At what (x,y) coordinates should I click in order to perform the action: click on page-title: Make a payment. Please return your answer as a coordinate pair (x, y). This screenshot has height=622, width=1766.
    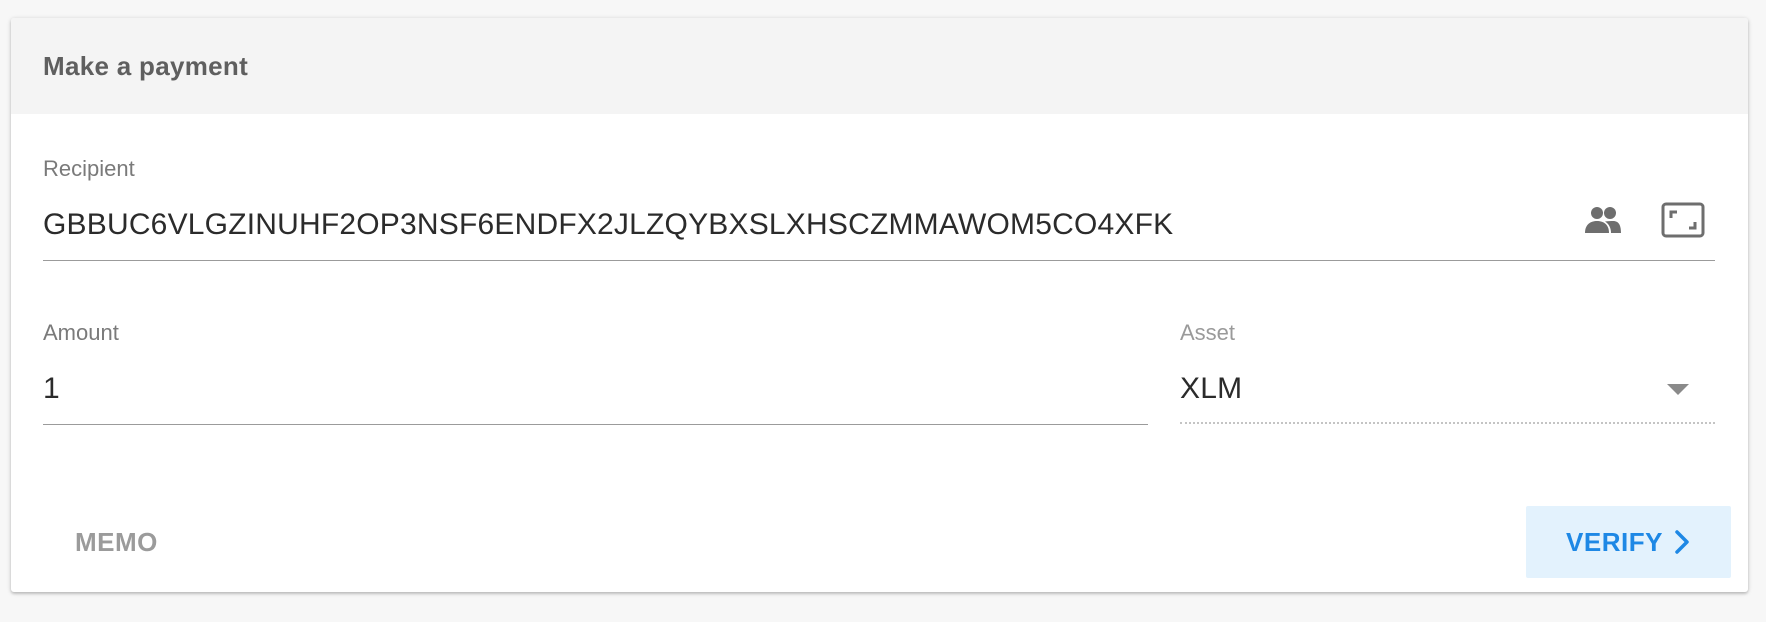
    Looking at the image, I should click on (146, 65).